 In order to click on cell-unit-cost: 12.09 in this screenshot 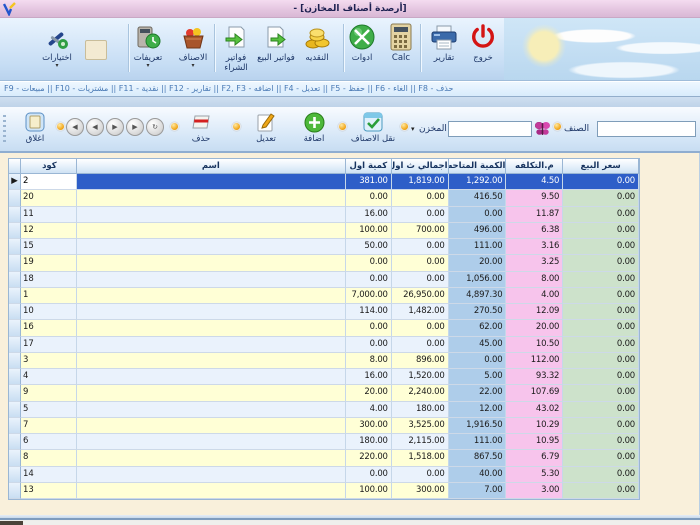, I will do `click(535, 312)`.